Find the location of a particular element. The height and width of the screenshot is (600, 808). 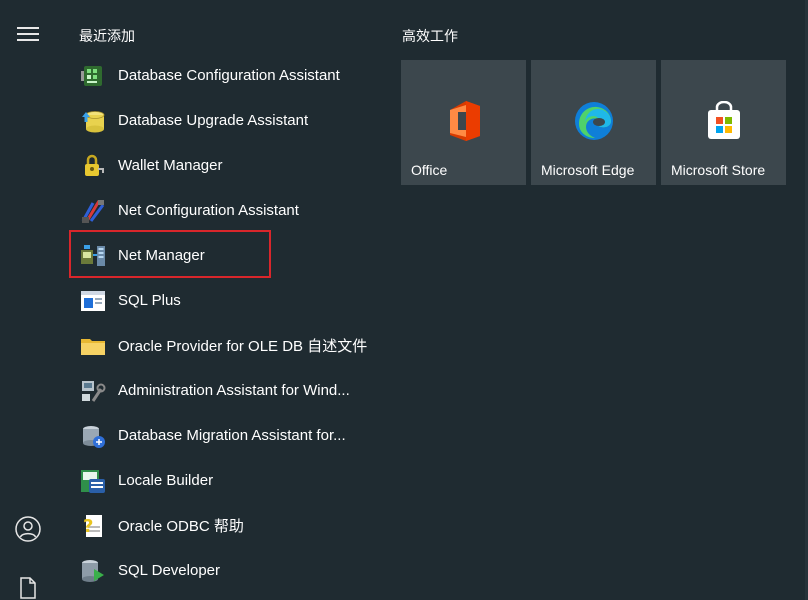

documents-icon is located at coordinates (28, 587).